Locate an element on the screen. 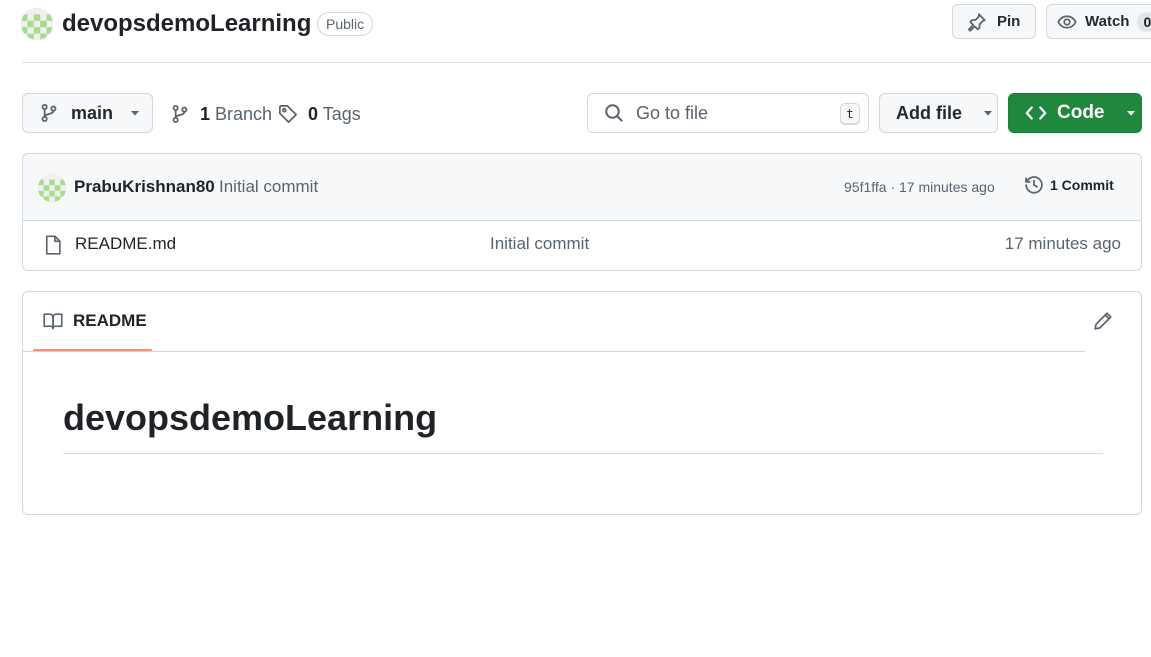 Image resolution: width=1151 pixels, height=657 pixels. eye-icon is located at coordinates (1067, 22).